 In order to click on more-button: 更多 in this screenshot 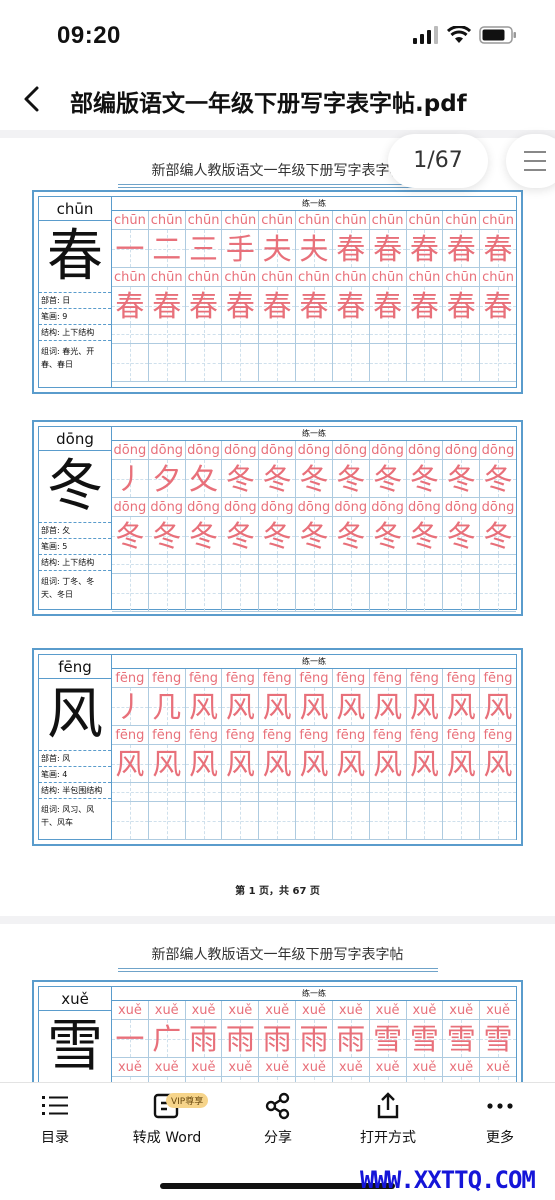, I will do `click(500, 1119)`.